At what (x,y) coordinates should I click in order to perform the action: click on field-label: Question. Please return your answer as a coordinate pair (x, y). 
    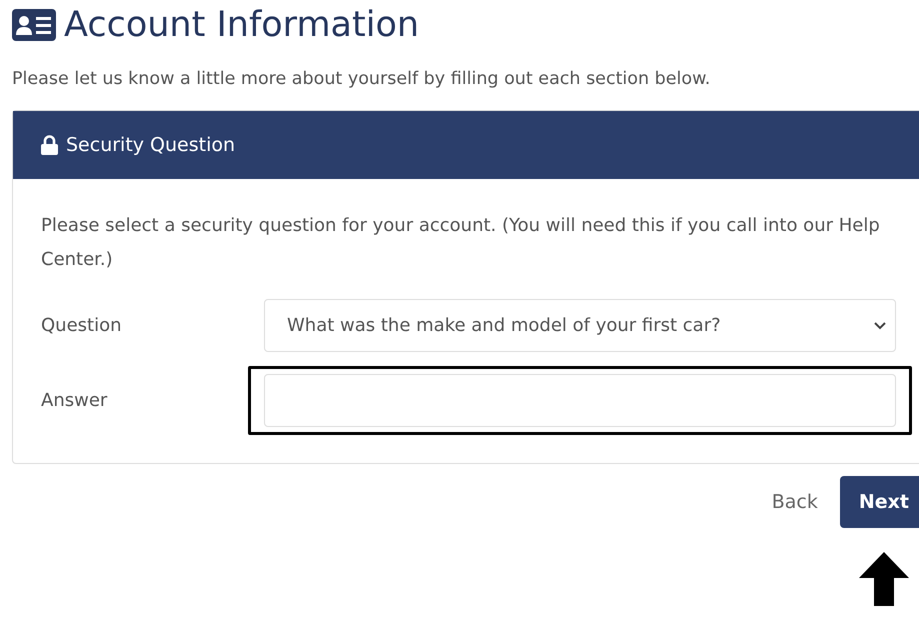
    Looking at the image, I should click on (82, 326).